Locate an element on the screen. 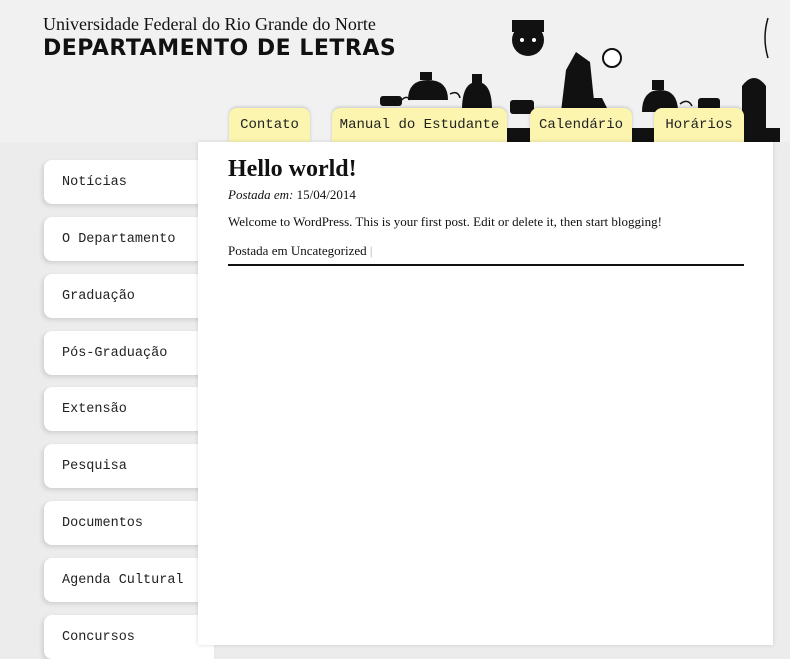 This screenshot has width=790, height=659. tab-label: Contato is located at coordinates (269, 125).